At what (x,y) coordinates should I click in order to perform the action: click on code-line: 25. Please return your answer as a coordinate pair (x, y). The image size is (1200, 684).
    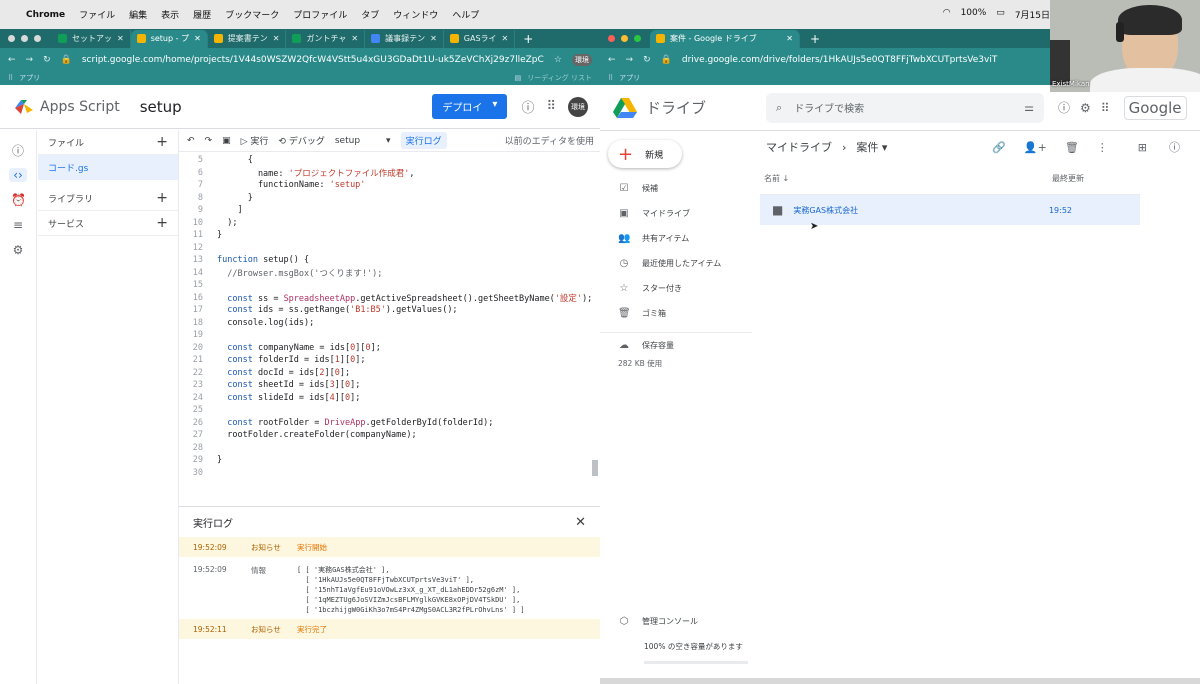
    Looking at the image, I should click on (389, 410).